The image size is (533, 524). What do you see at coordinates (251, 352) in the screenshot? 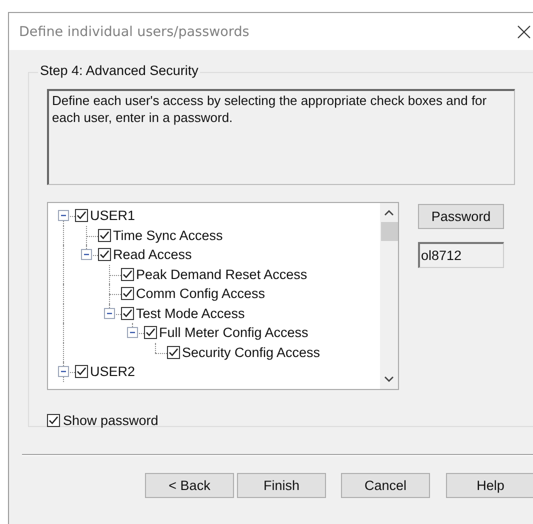
I see `tree-item: Security Config Access` at bounding box center [251, 352].